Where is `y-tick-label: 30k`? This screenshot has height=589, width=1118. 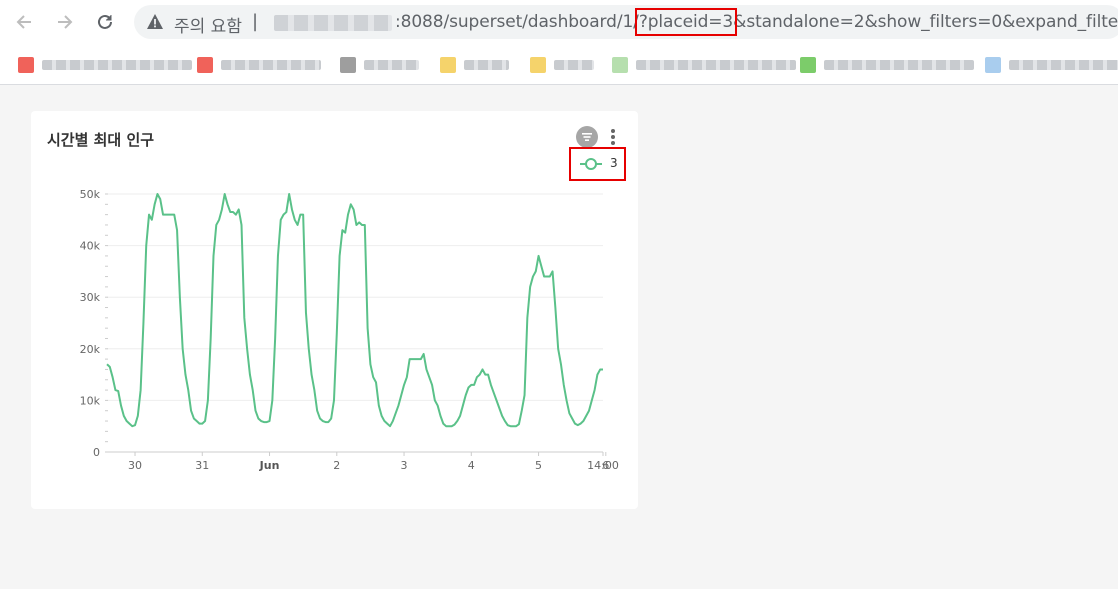 y-tick-label: 30k is located at coordinates (90, 297).